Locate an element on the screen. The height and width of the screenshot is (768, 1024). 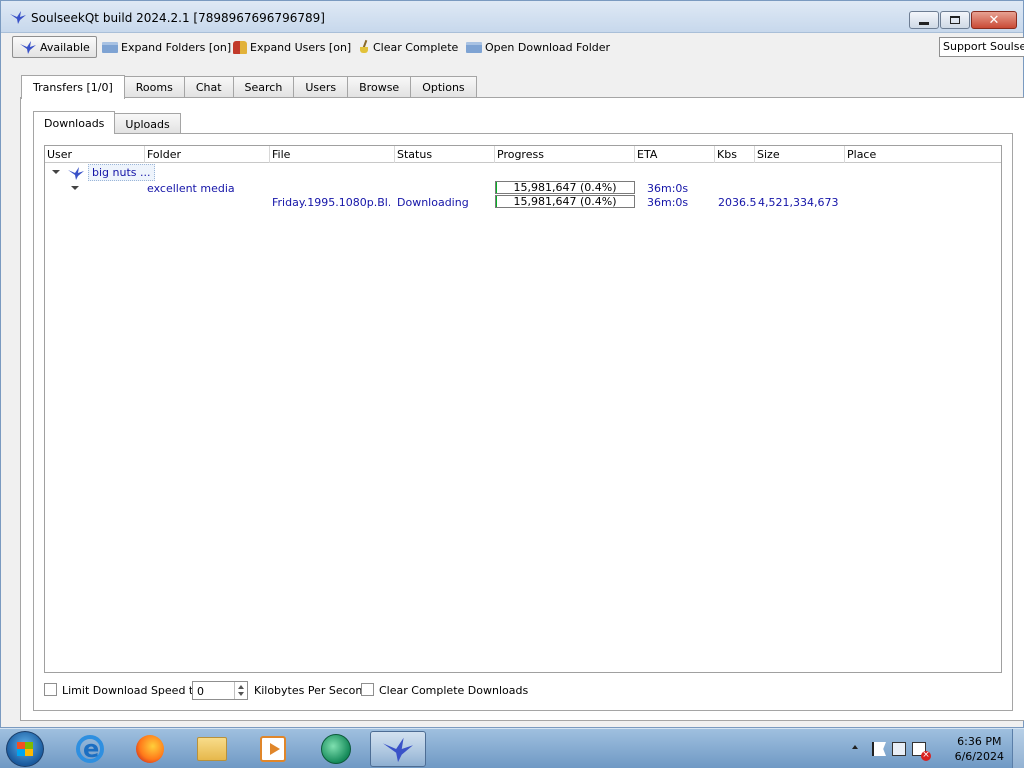
taskbar-green-app is located at coordinates (336, 749).